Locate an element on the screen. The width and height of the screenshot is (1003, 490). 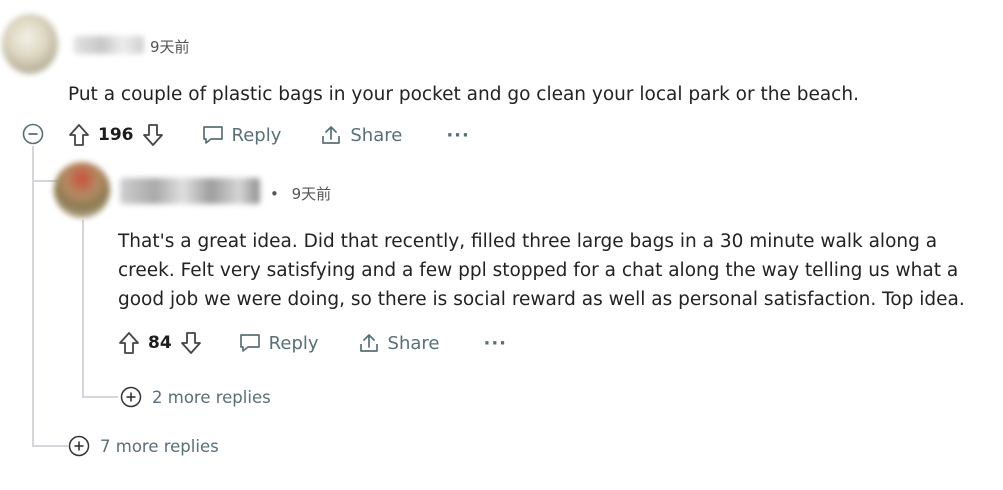
vote-count: 84 is located at coordinates (160, 343).